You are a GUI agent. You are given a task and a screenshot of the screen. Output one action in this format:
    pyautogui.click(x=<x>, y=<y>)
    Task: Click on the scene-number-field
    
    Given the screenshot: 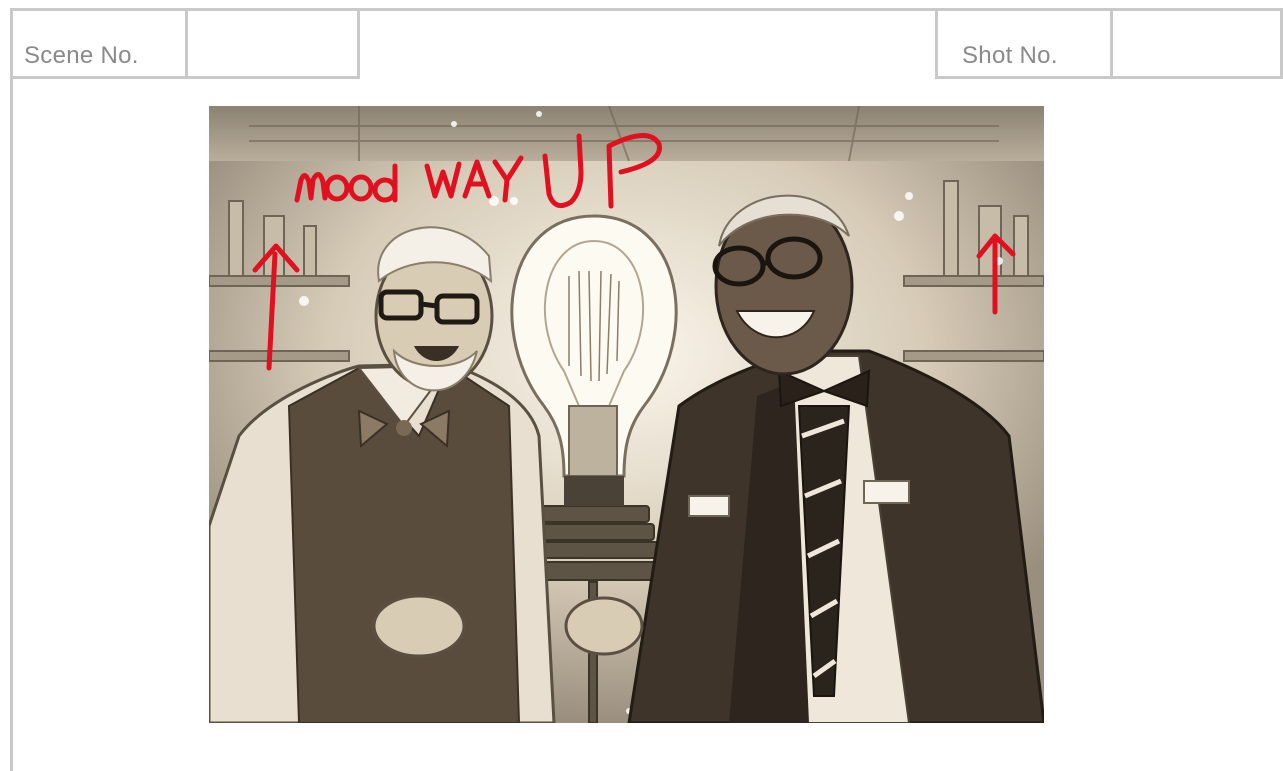 What is the action you would take?
    pyautogui.click(x=272, y=43)
    